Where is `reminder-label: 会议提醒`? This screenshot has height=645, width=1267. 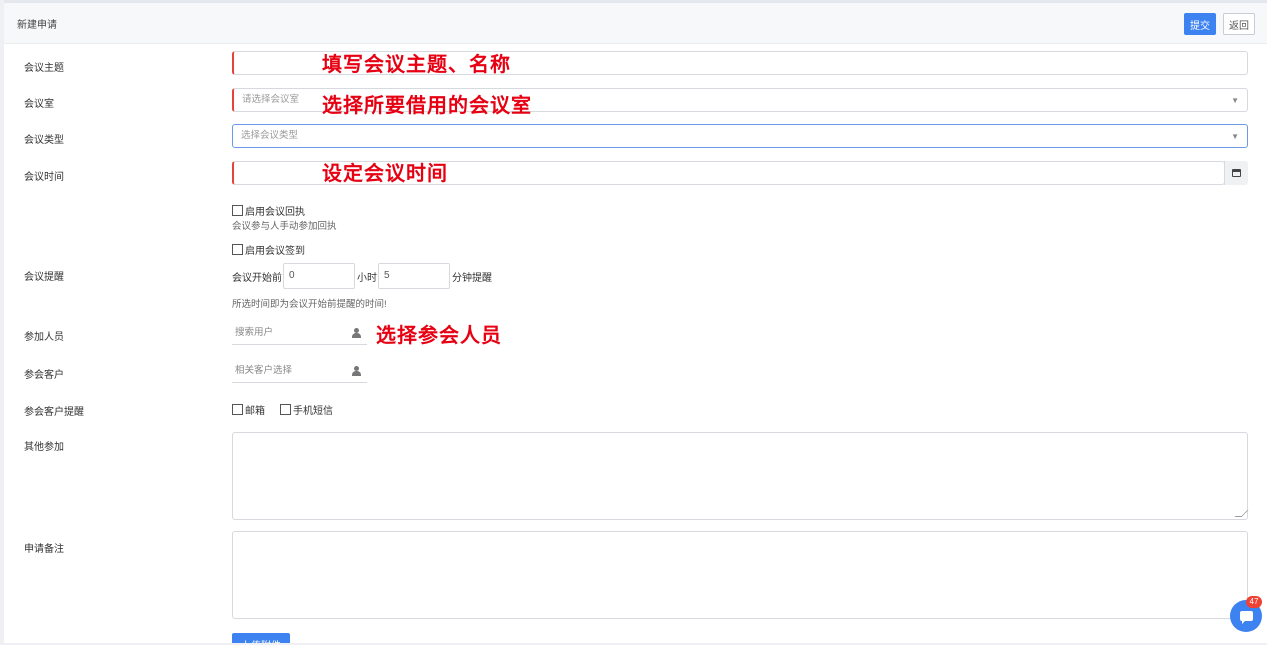
reminder-label: 会议提醒 is located at coordinates (44, 277).